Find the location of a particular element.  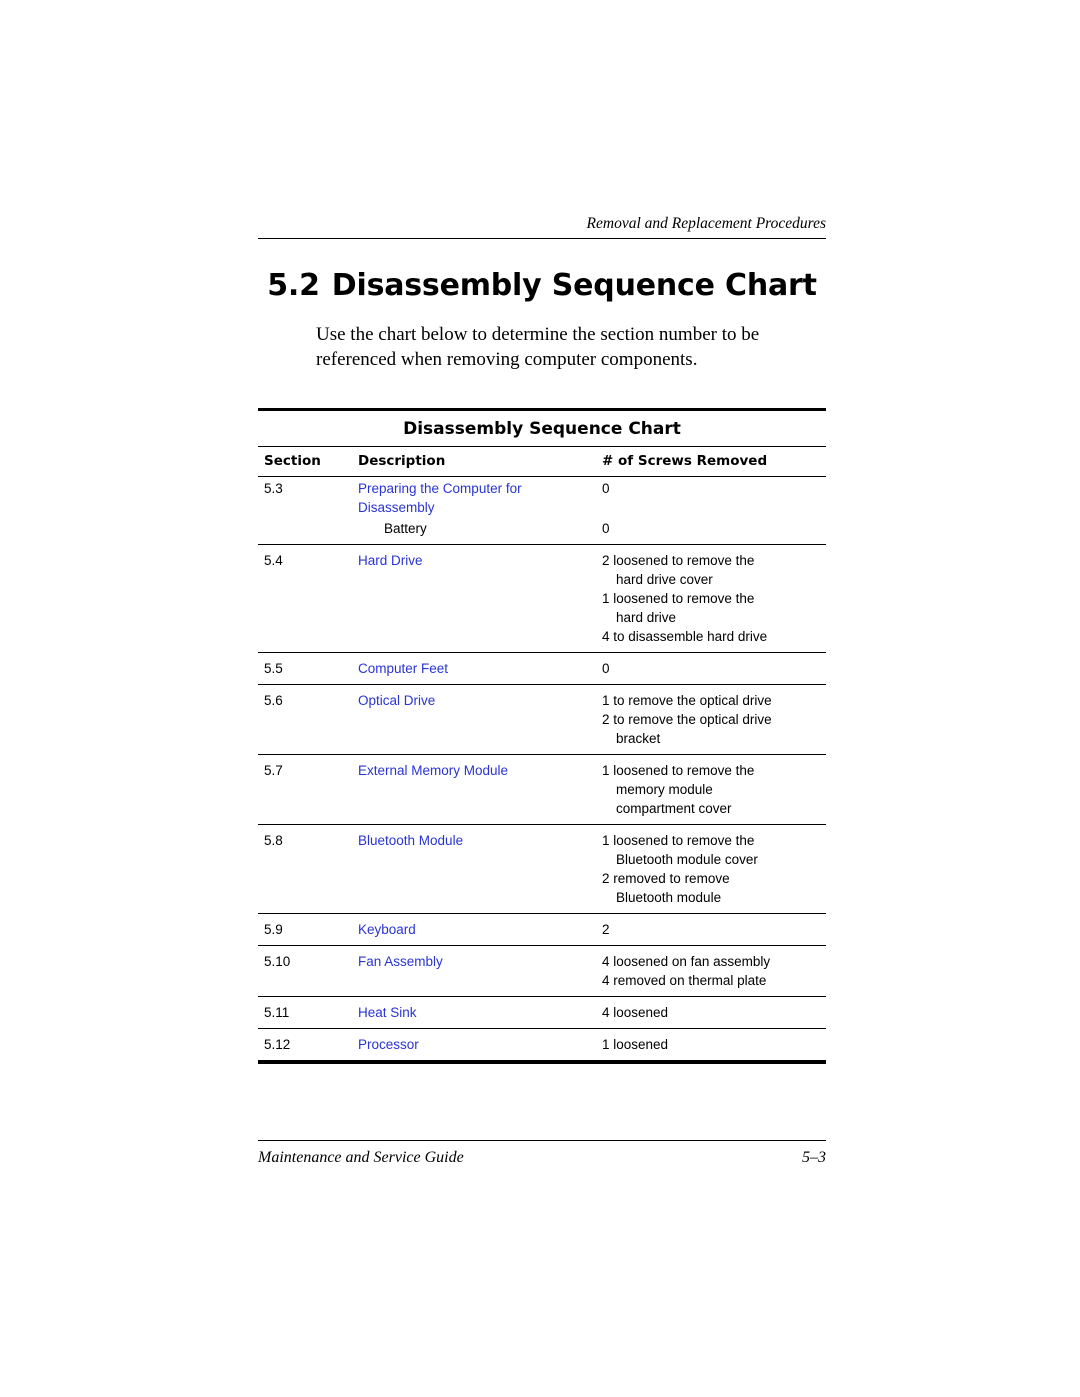

cell-description: Processor is located at coordinates (477, 1044).